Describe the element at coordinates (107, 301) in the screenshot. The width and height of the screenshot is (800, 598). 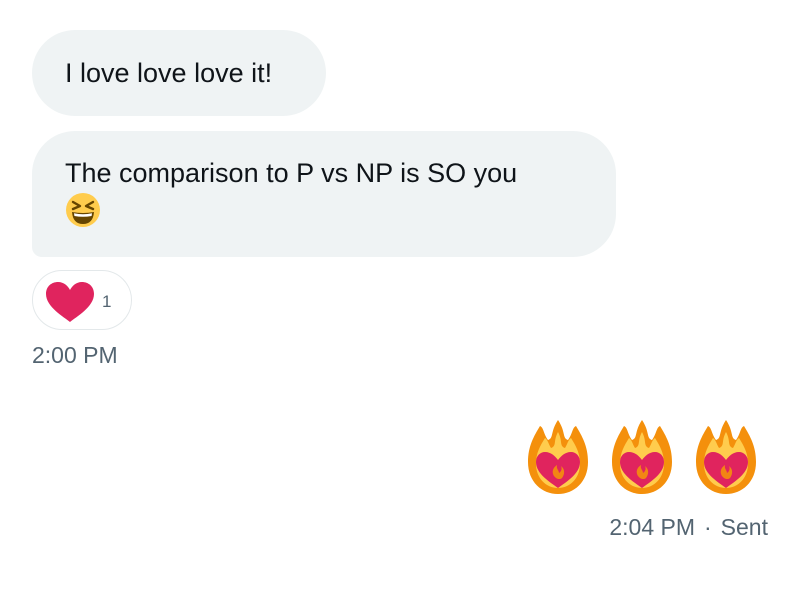
I see `reaction-count: 1` at that location.